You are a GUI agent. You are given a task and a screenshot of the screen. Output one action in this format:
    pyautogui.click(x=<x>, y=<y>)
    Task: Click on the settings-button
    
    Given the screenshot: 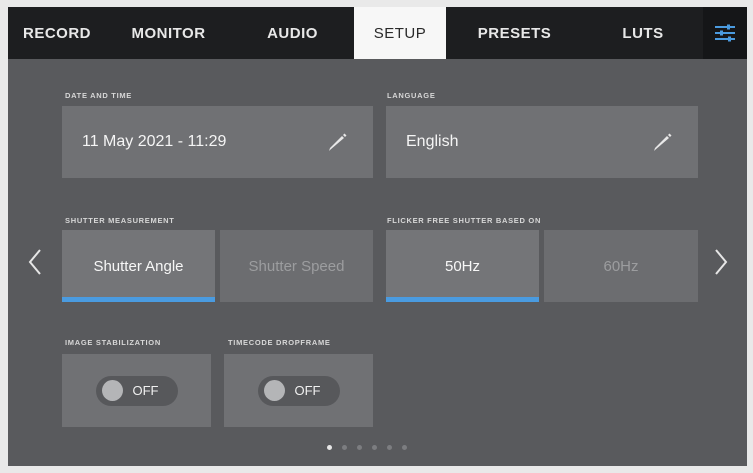 What is the action you would take?
    pyautogui.click(x=725, y=33)
    